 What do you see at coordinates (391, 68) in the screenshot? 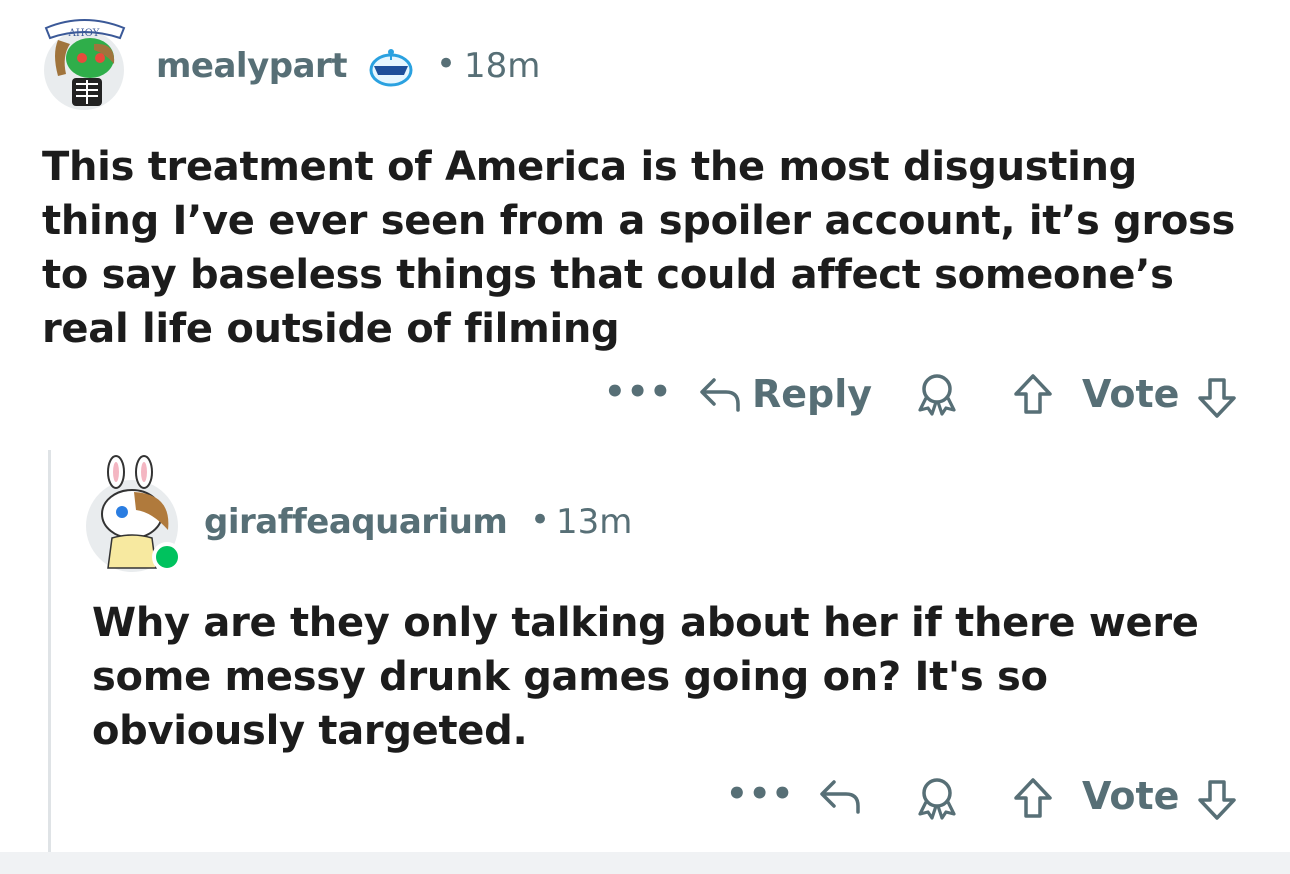
I see `snoo-sunglasses-icon` at bounding box center [391, 68].